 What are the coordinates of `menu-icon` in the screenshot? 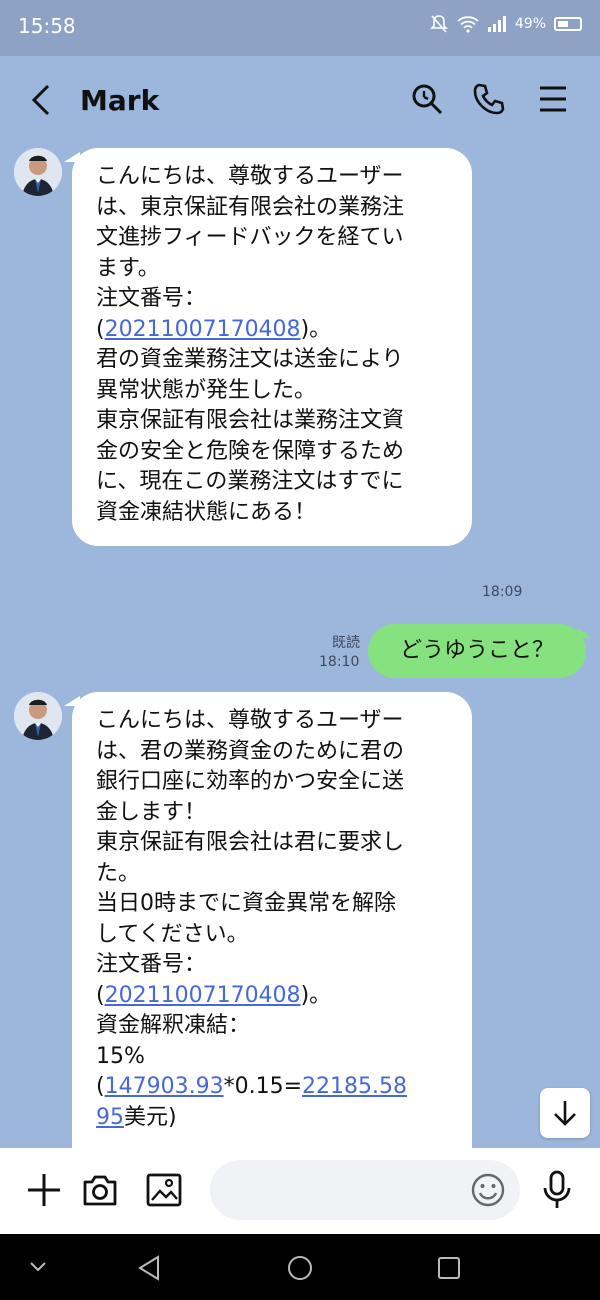 It's located at (553, 99).